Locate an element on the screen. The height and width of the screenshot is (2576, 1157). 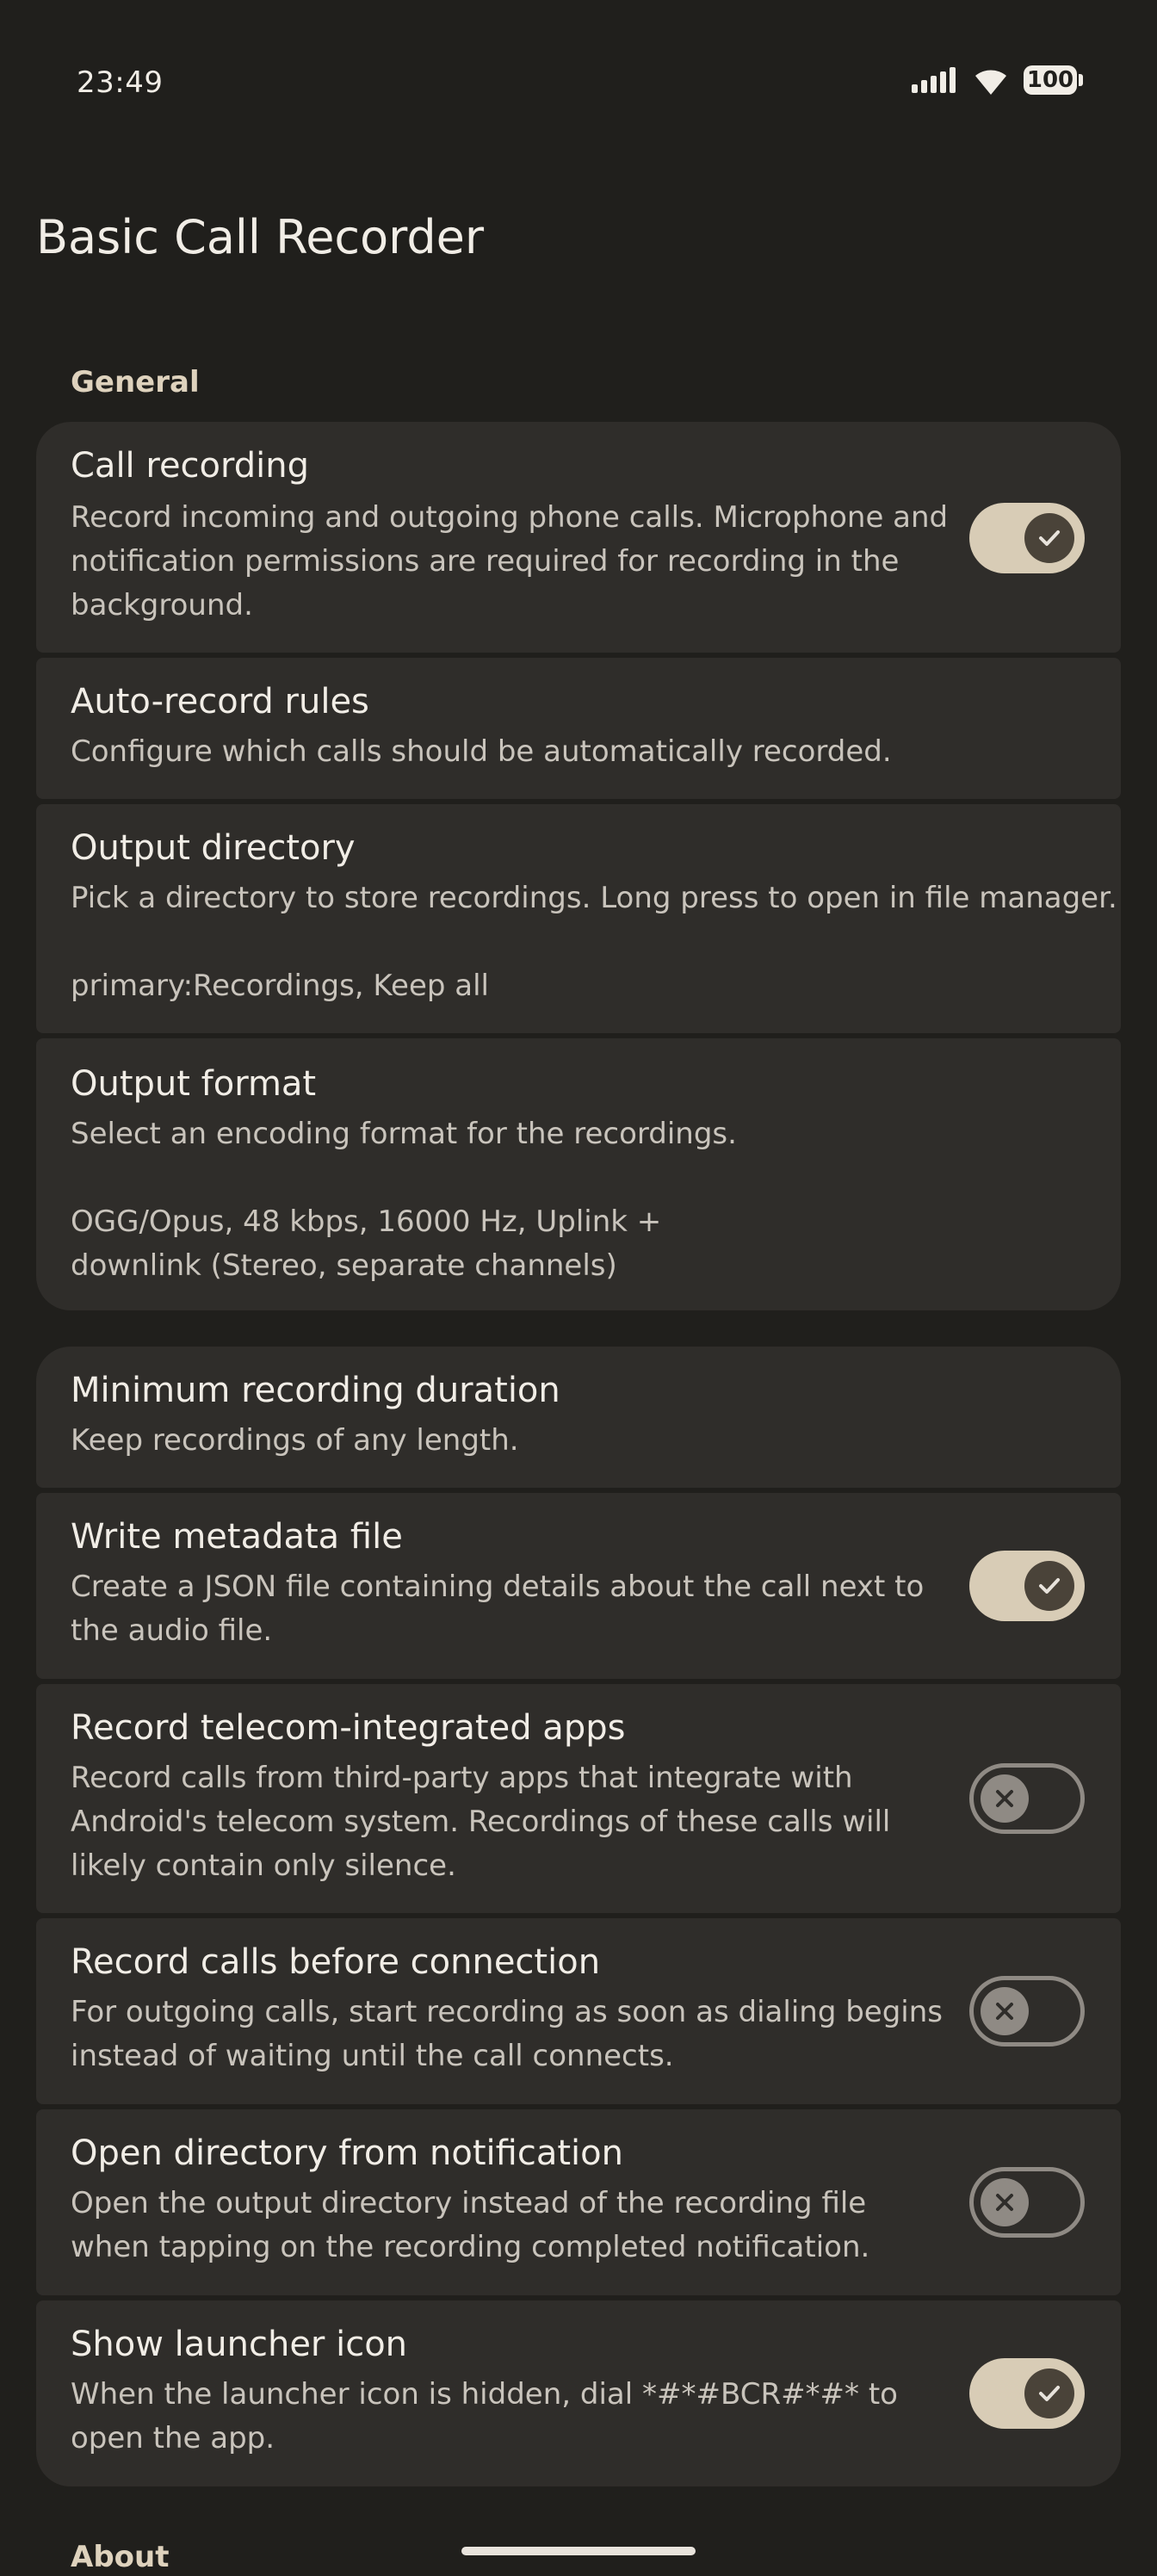
show-launcher-icon-toggle is located at coordinates (1027, 2394).